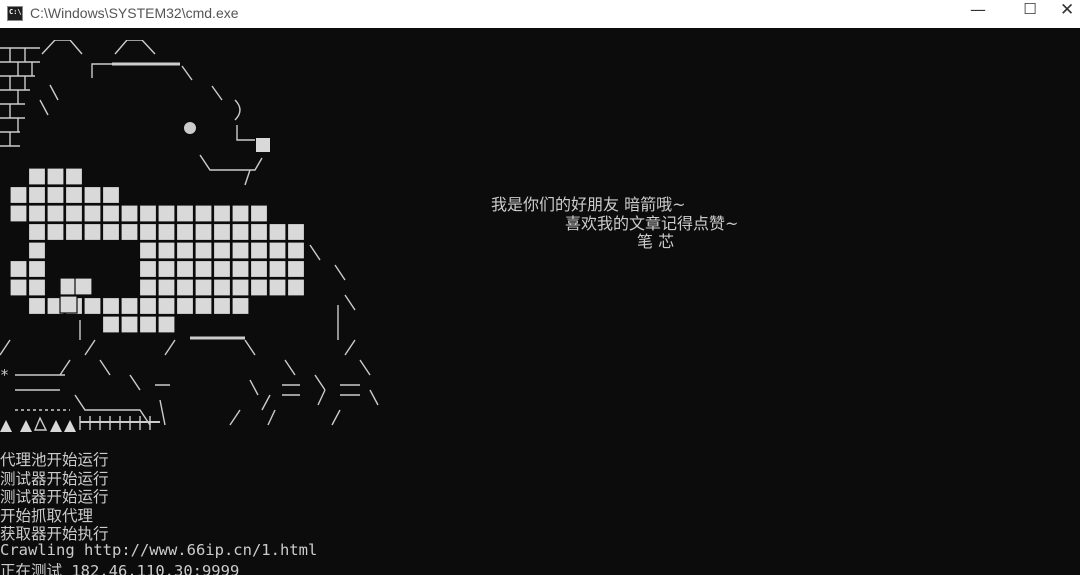 This screenshot has height=575, width=1080. What do you see at coordinates (656, 241) in the screenshot?
I see `greeting-line-3: 笔 芯` at bounding box center [656, 241].